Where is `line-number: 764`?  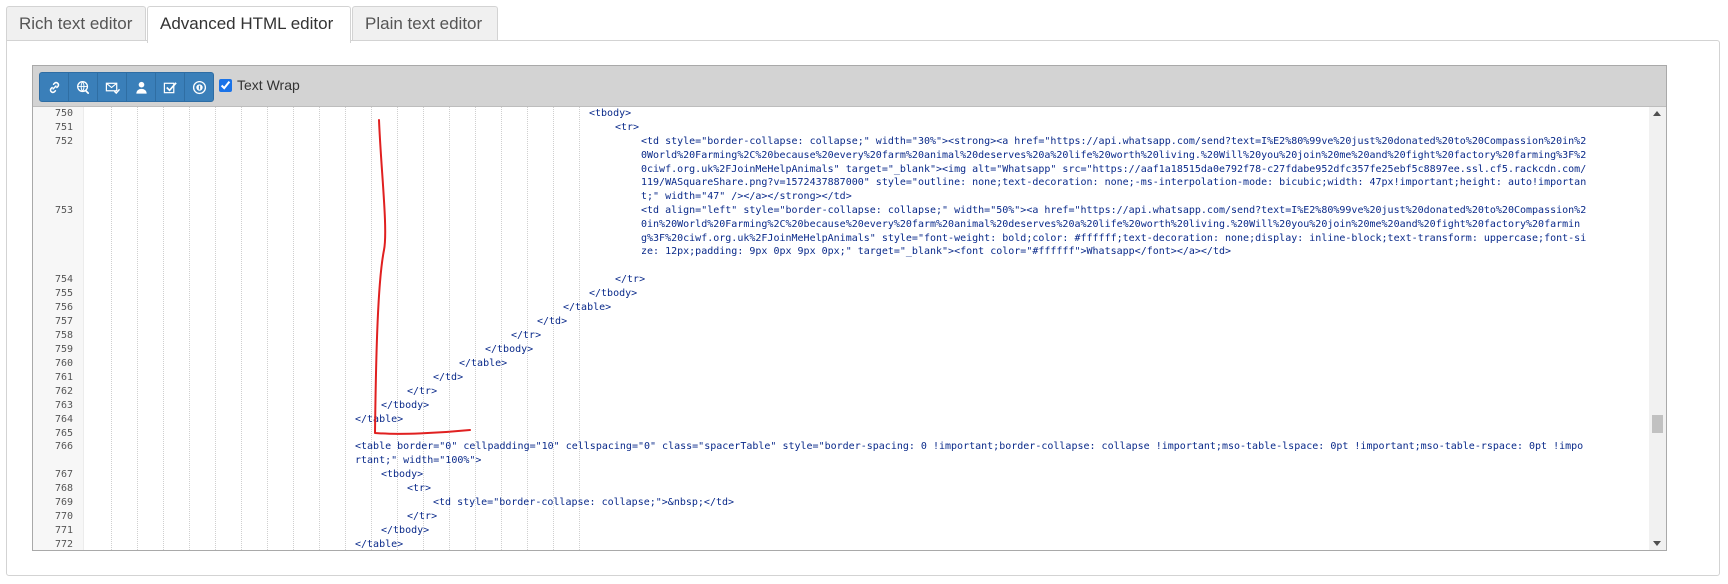
line-number: 764 is located at coordinates (63, 419).